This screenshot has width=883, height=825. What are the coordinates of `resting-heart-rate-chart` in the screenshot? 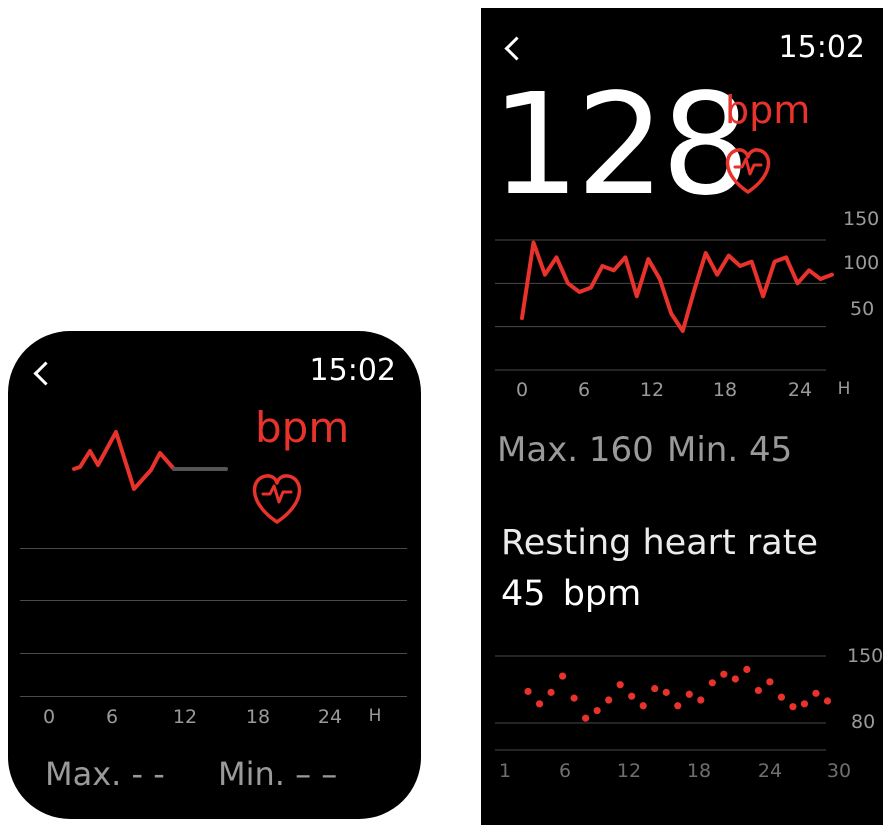 It's located at (663, 703).